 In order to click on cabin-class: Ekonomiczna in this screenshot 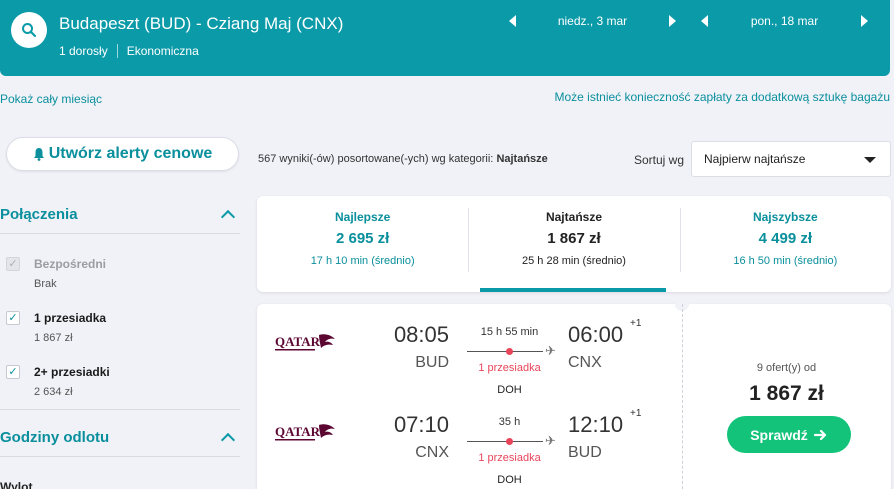, I will do `click(162, 51)`.